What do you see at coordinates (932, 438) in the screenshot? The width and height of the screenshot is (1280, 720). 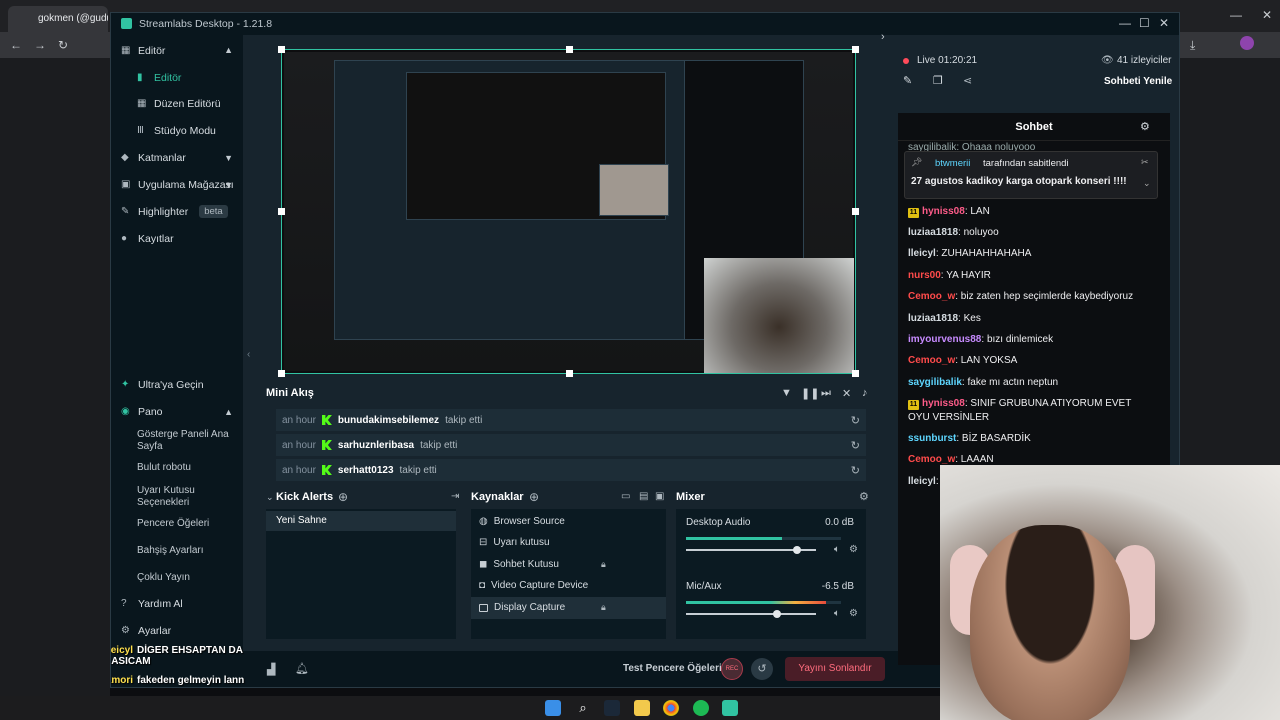 I see `chat-username: ssunburst` at bounding box center [932, 438].